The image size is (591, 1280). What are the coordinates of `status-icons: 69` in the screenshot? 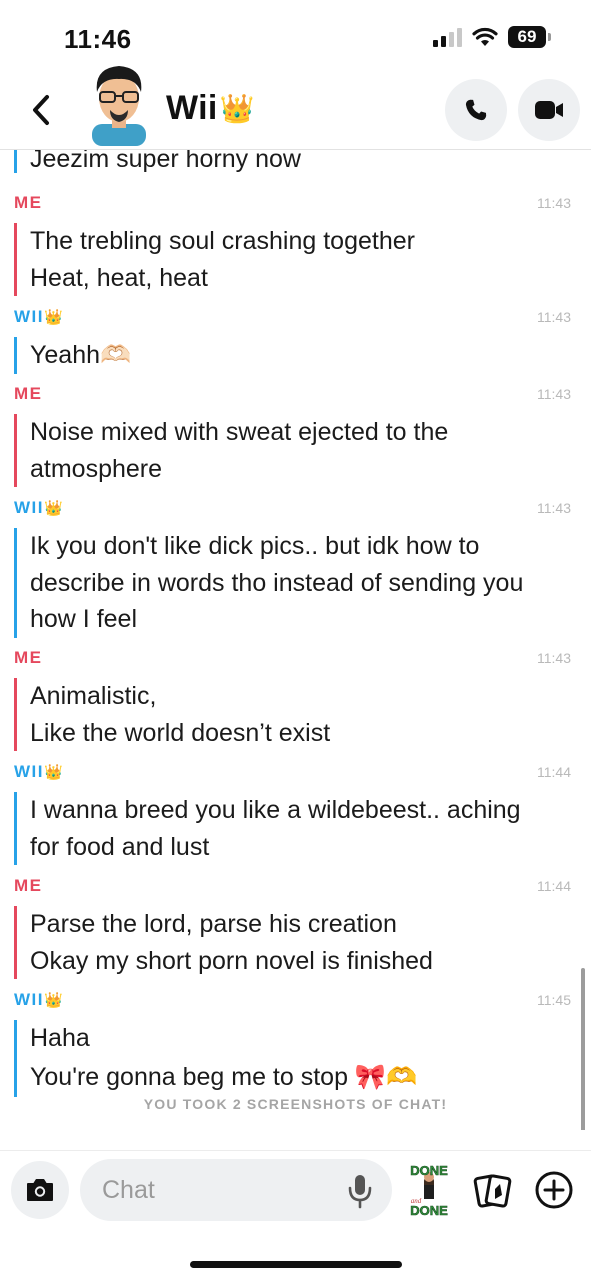 It's located at (492, 37).